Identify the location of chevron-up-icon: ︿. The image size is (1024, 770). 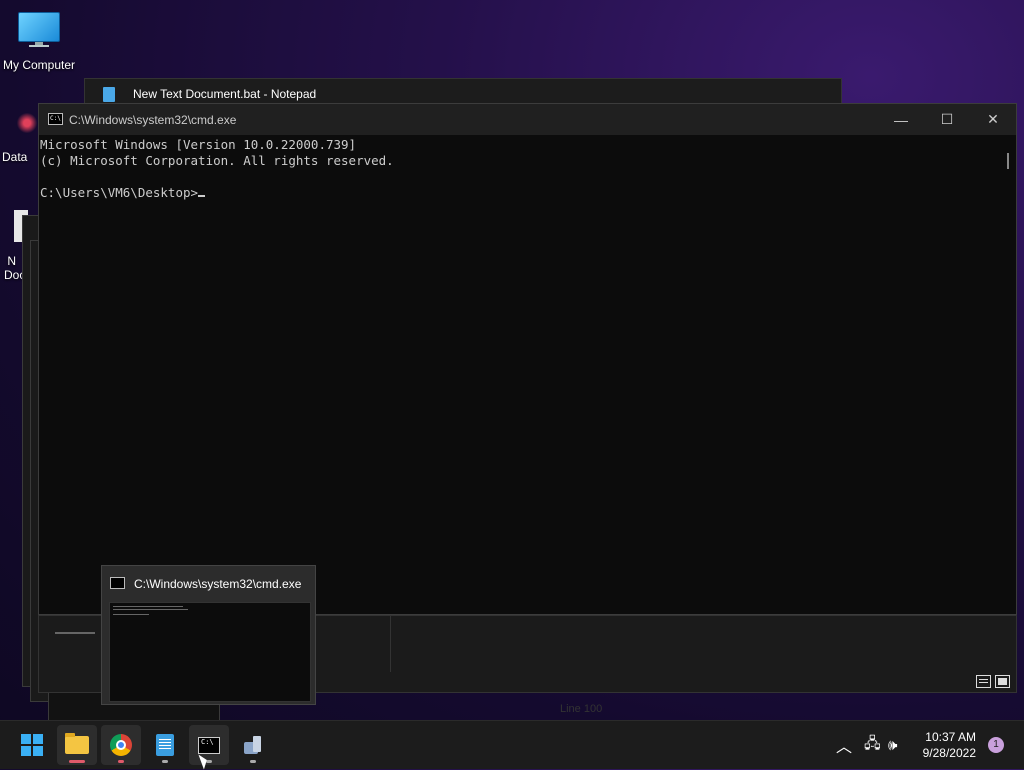
(844, 745).